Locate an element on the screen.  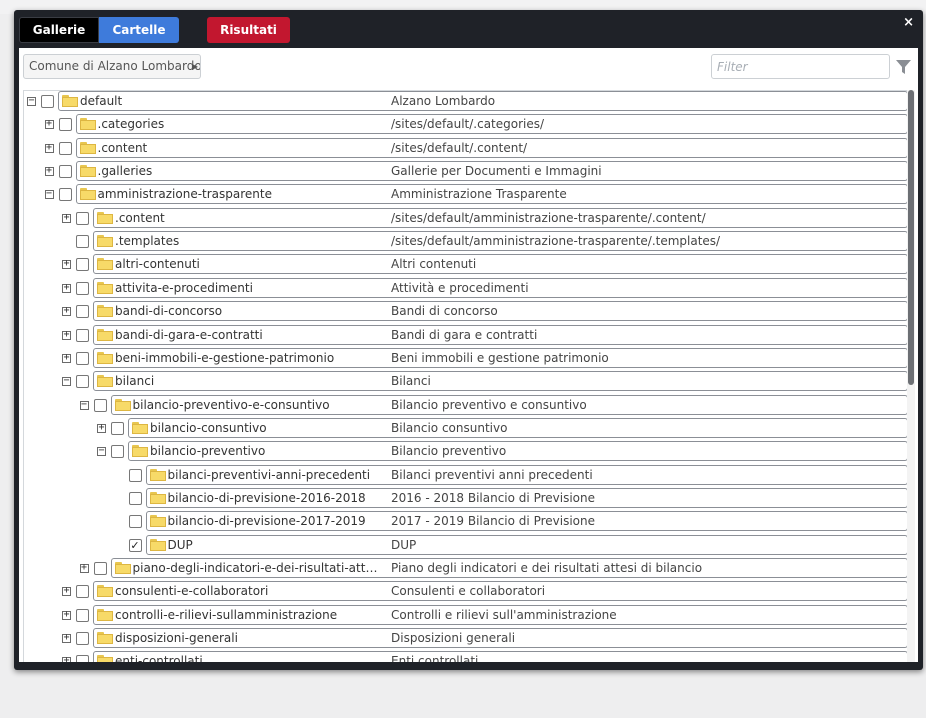
folder-node: default Alzano Lombardo is located at coordinates (483, 101).